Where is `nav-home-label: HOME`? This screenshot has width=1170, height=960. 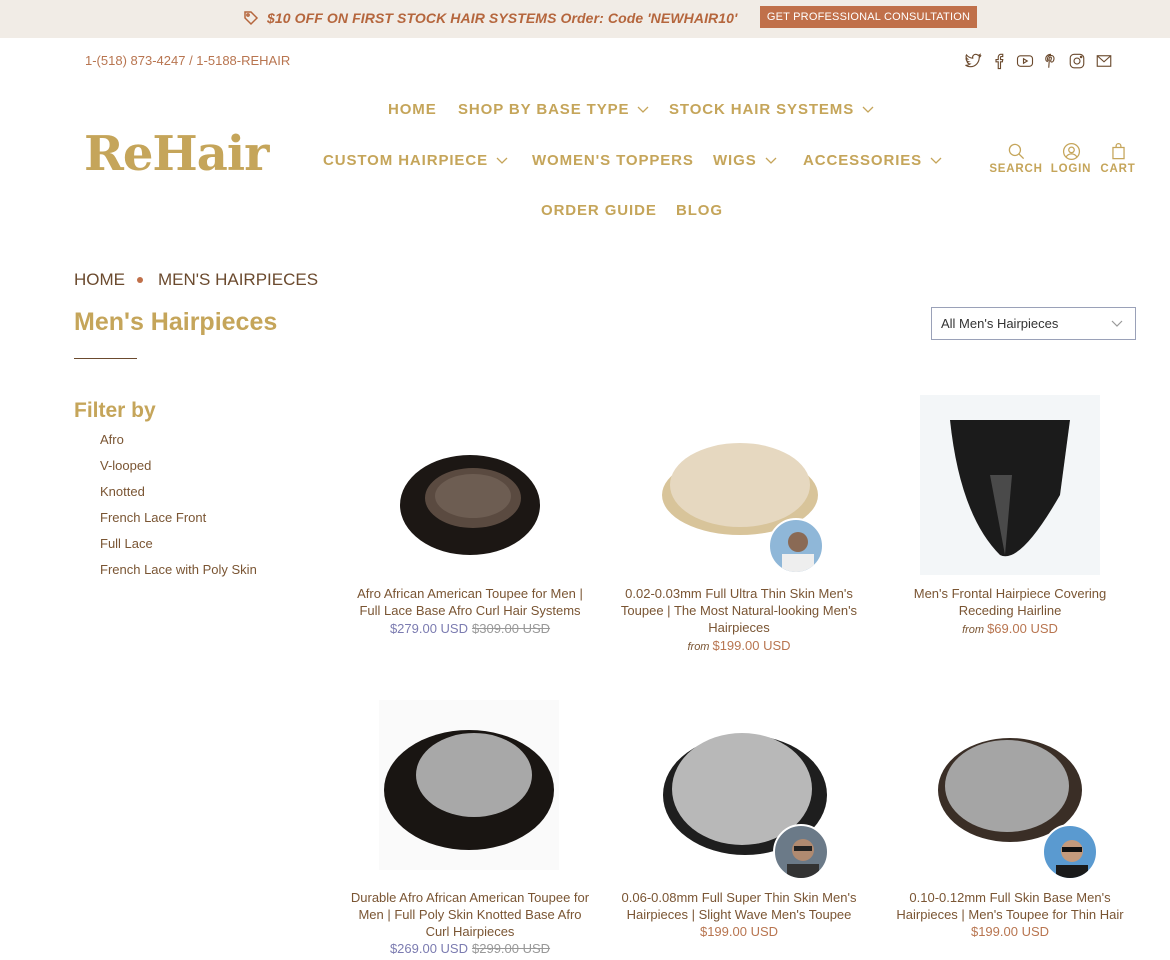
nav-home-label: HOME is located at coordinates (412, 109).